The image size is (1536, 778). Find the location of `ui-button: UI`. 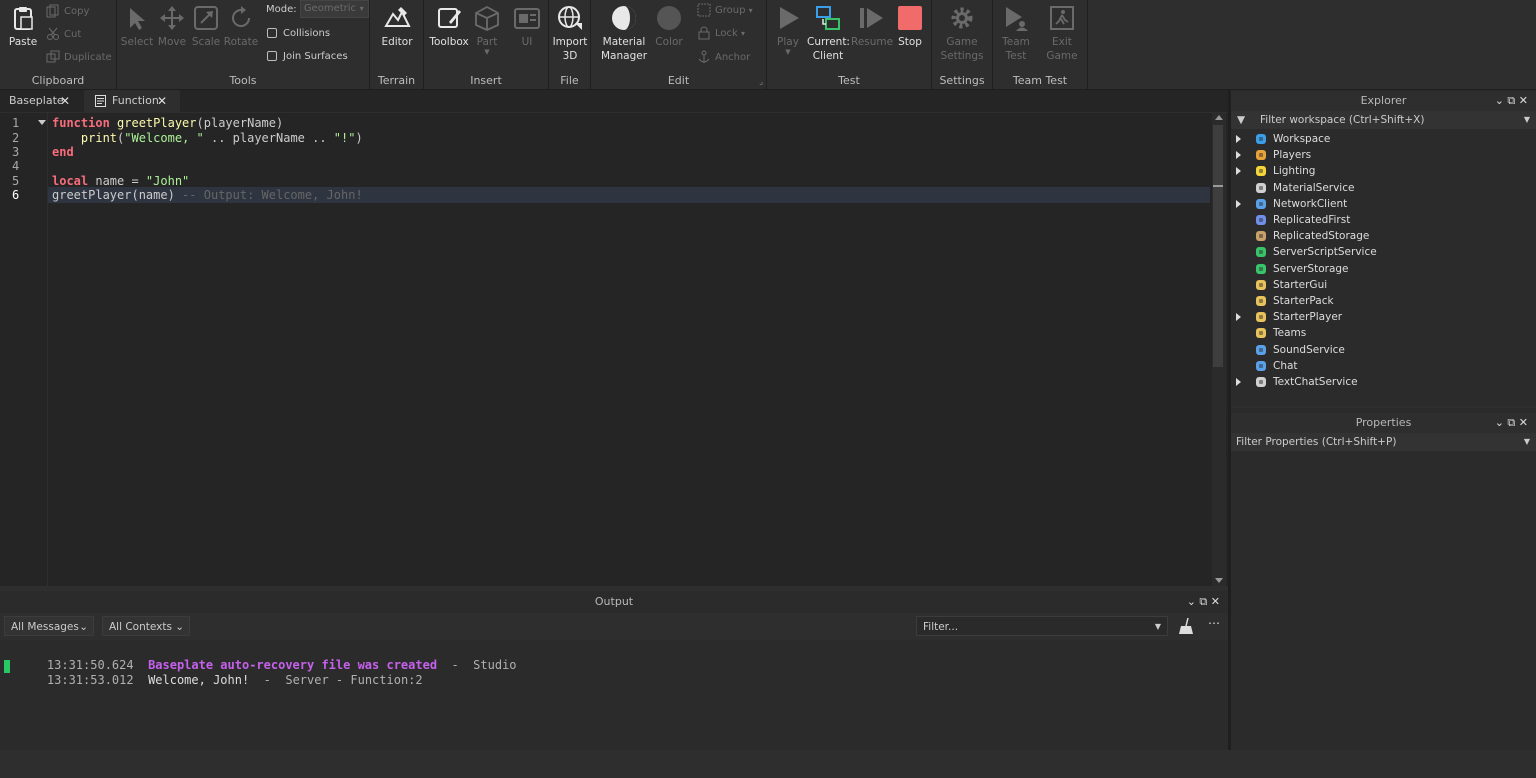

ui-button: UI is located at coordinates (527, 26).